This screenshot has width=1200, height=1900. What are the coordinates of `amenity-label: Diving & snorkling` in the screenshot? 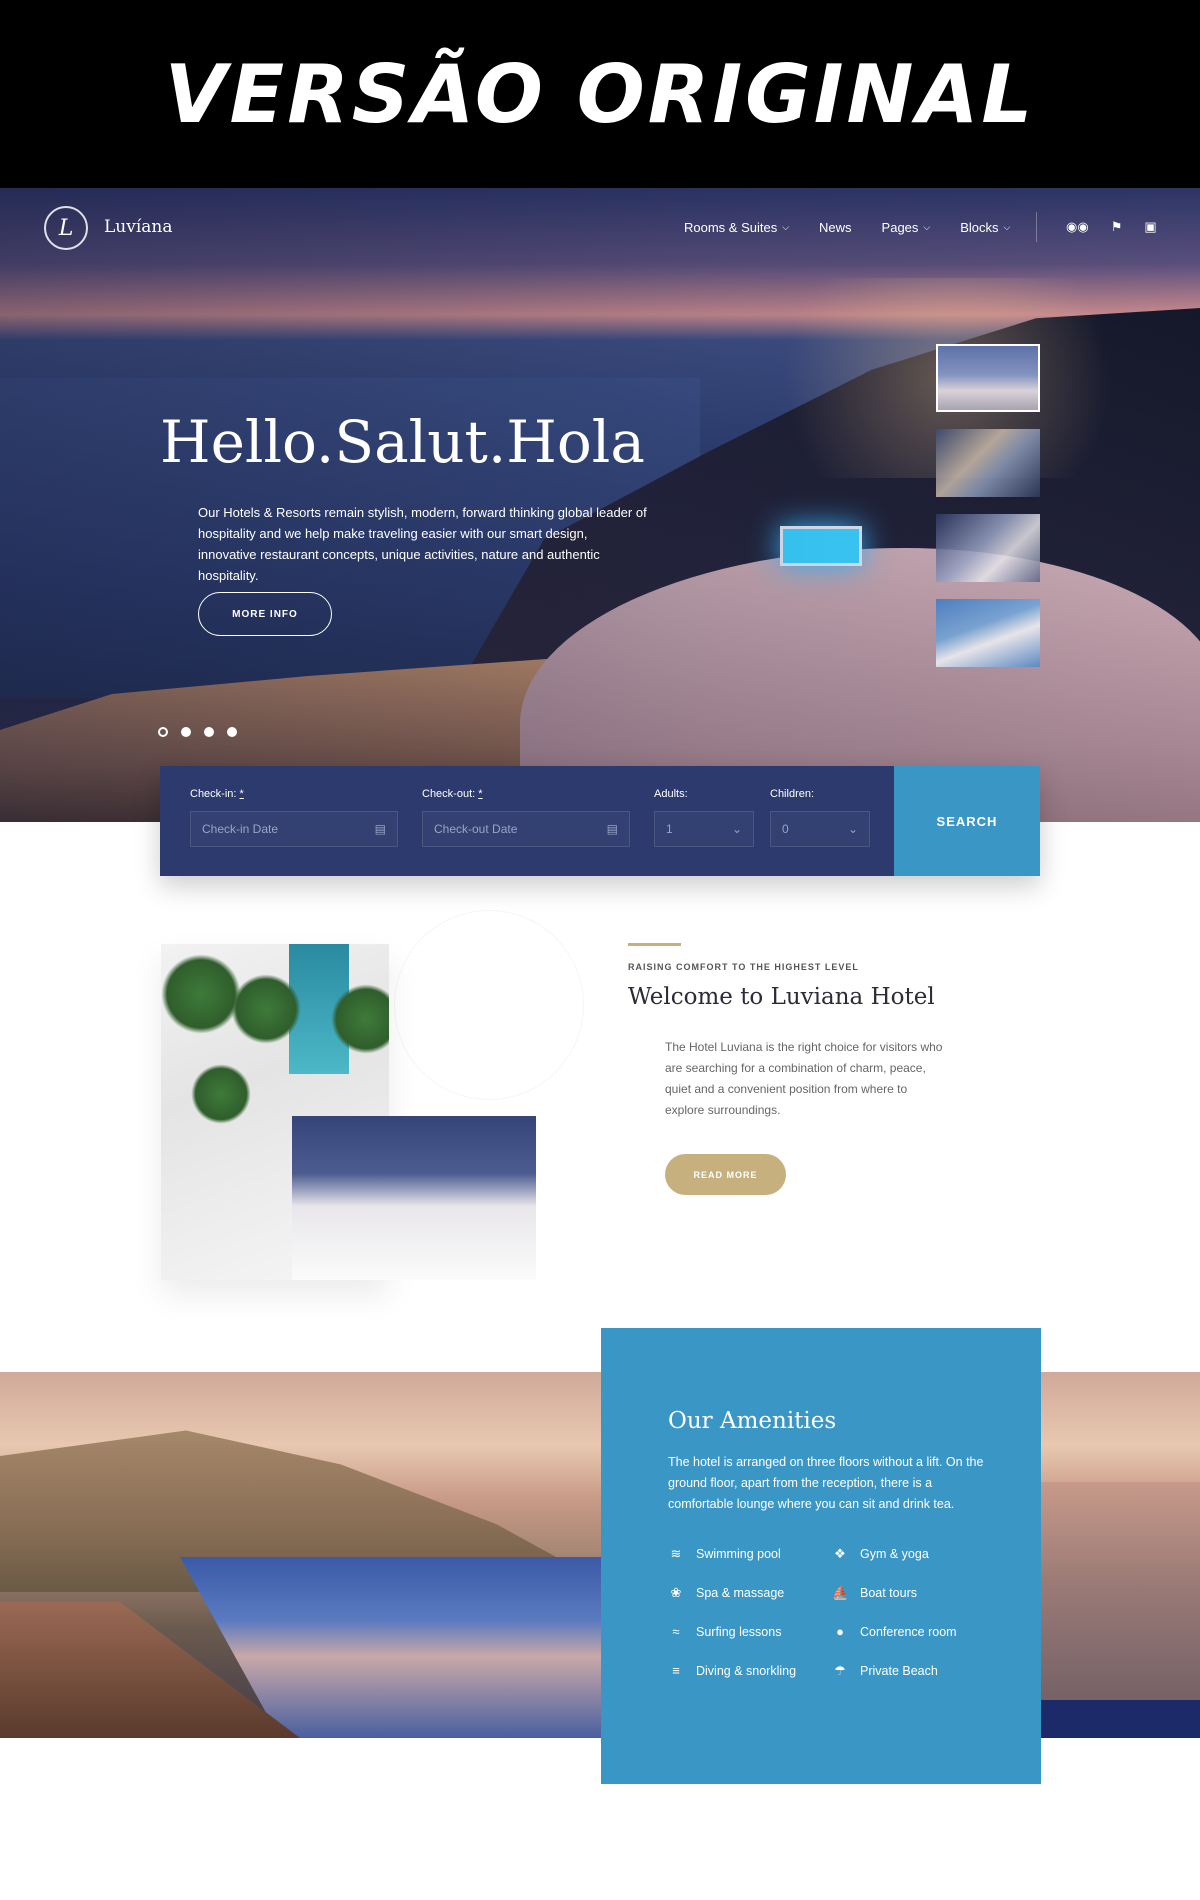 It's located at (746, 1670).